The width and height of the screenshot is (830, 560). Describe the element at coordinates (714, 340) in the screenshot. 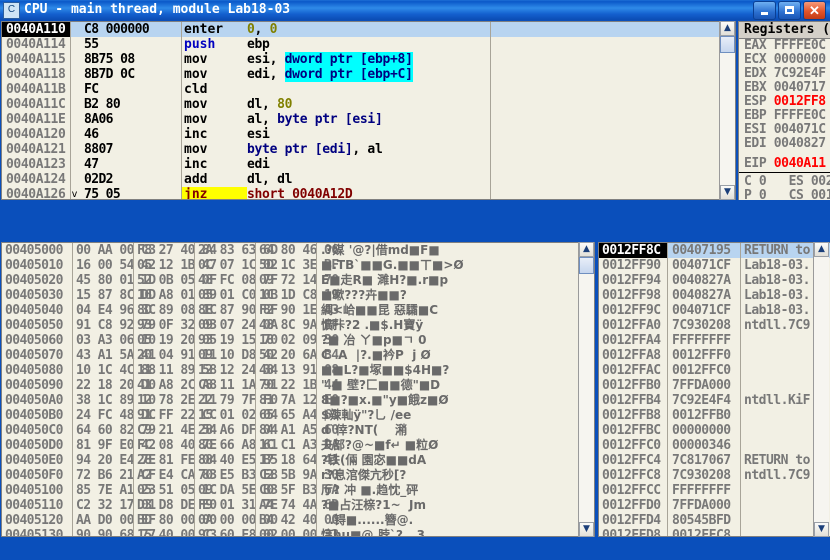

I see `stack-row: 0012FFA4 FFFFFFFF` at that location.